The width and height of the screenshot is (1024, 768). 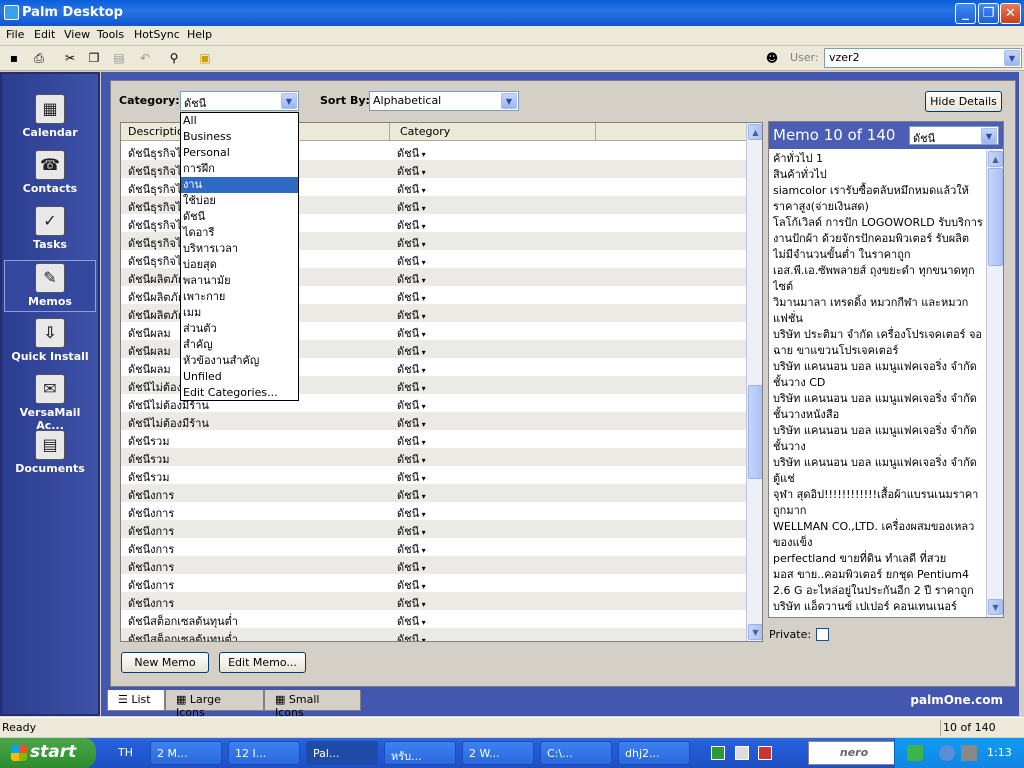 What do you see at coordinates (50, 286) in the screenshot?
I see `launcher-memos: ✎ Memos` at bounding box center [50, 286].